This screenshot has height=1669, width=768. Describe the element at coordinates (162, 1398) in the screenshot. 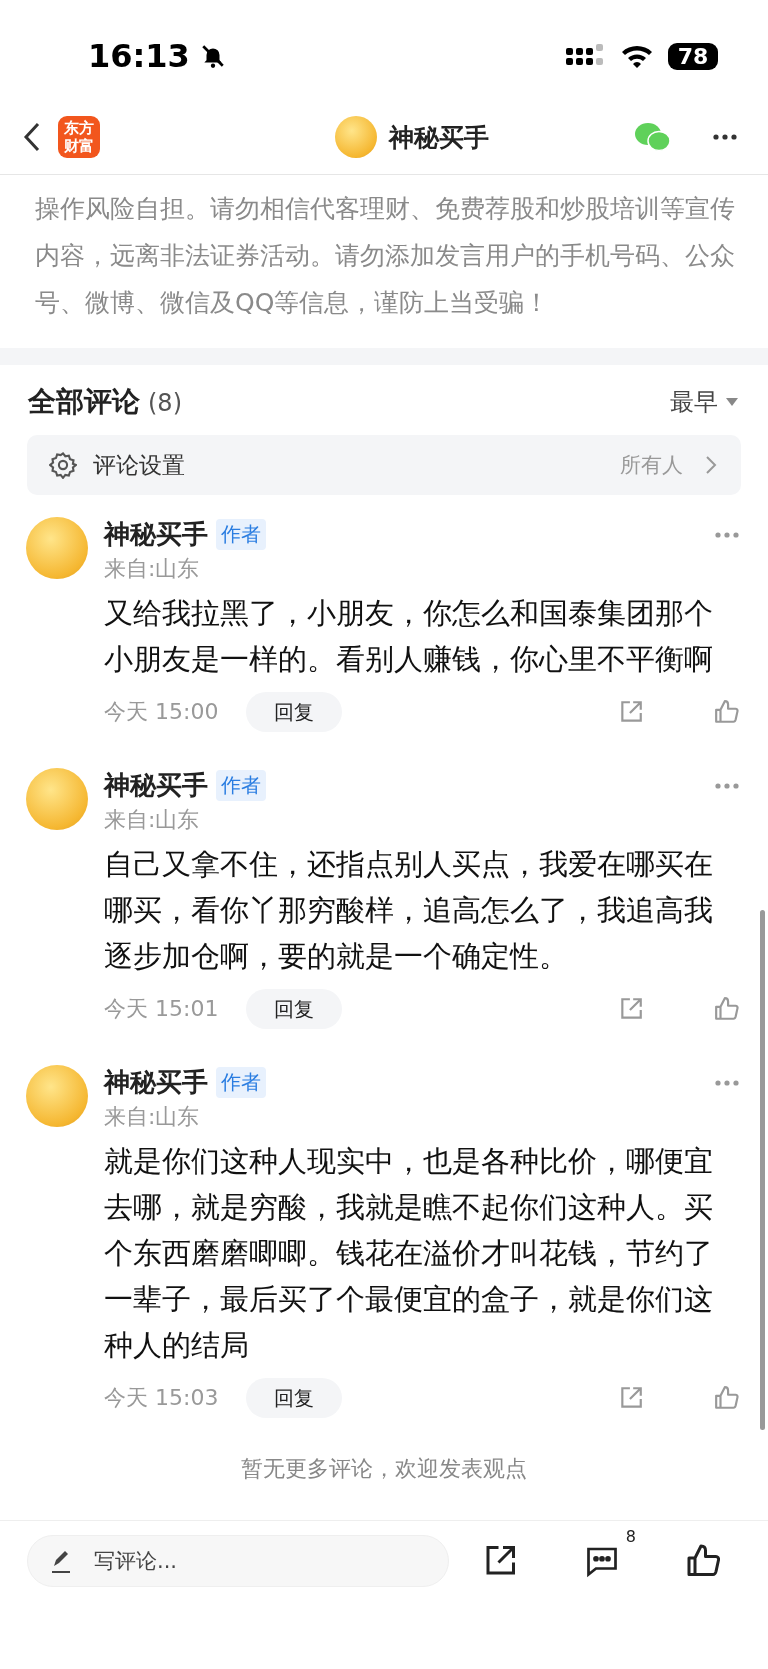

I see `comment-time: 今天 15:03` at that location.